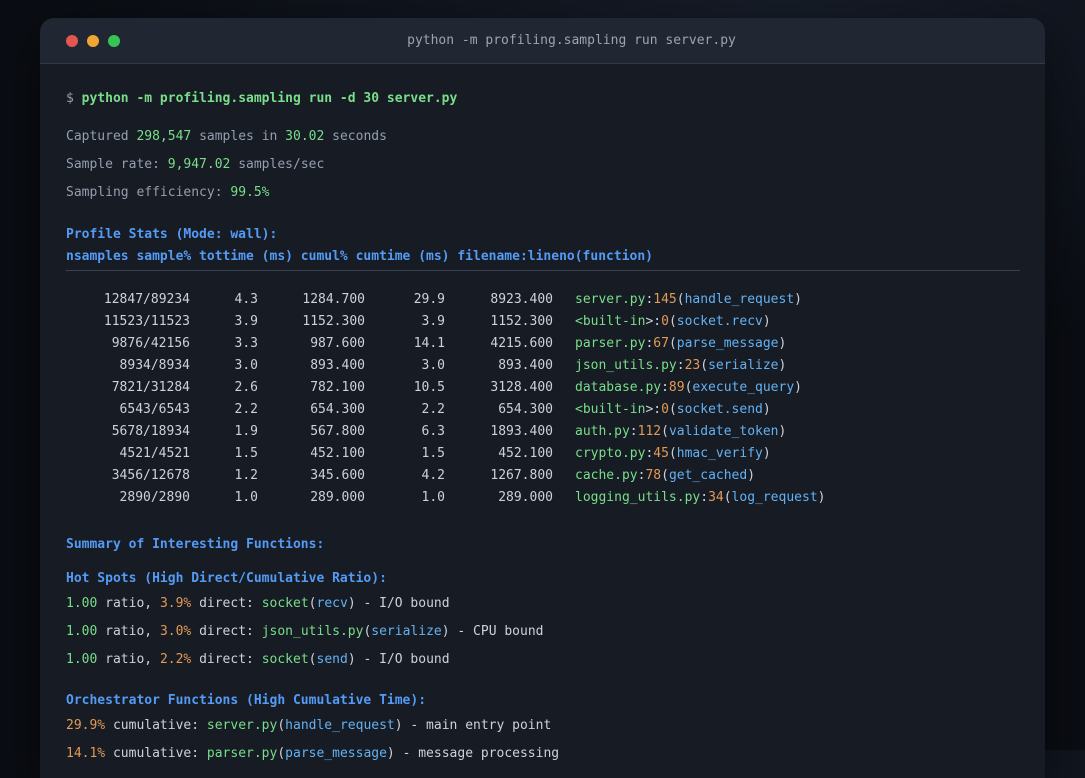 The image size is (1085, 778). I want to click on maximize-button, so click(114, 40).